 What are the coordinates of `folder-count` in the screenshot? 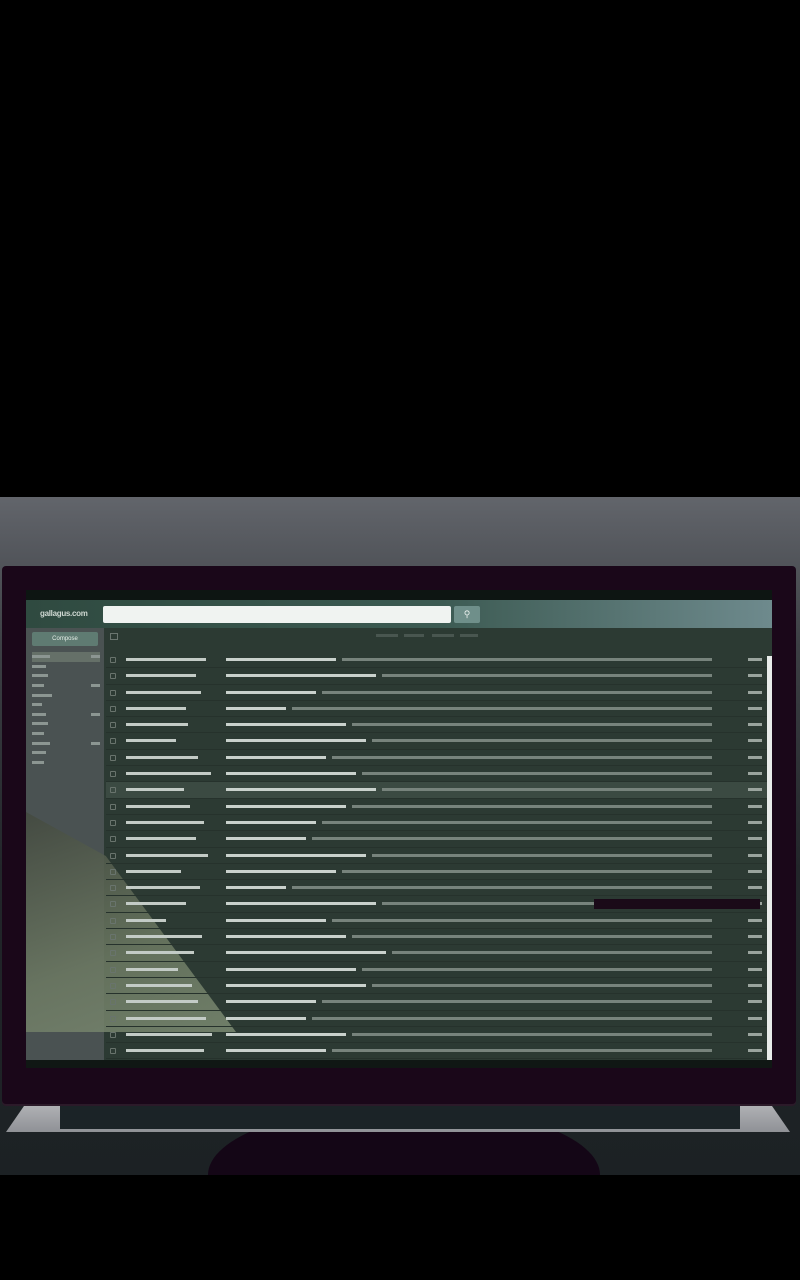 It's located at (95, 657).